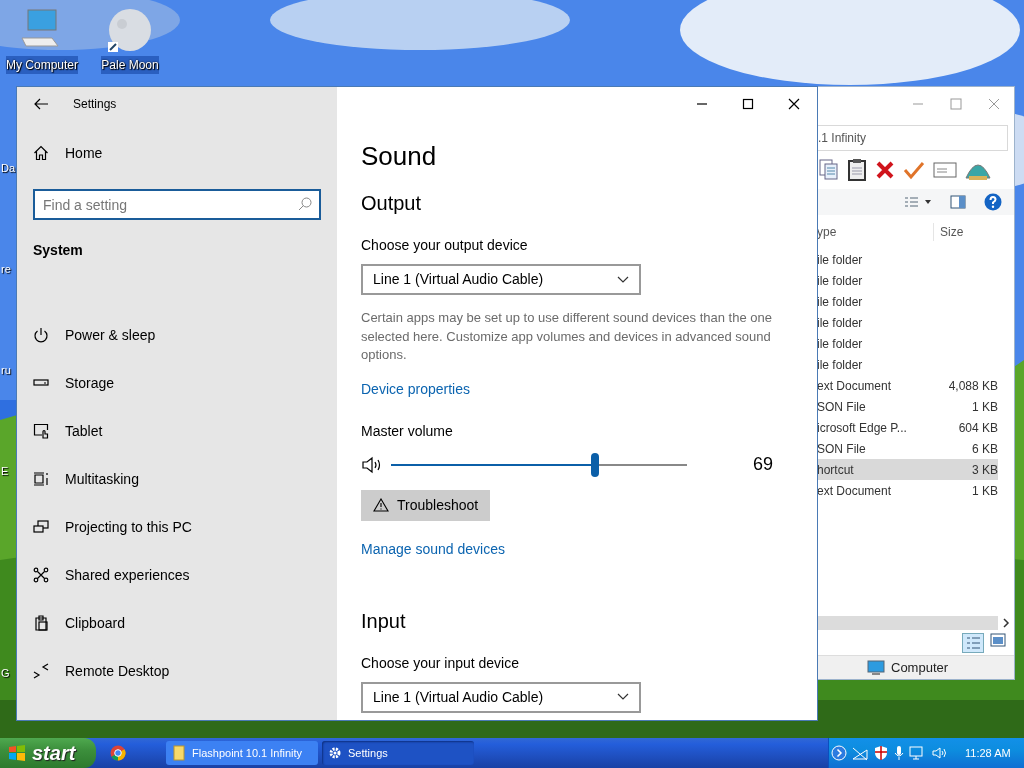 Image resolution: width=1024 pixels, height=768 pixels. What do you see at coordinates (177, 153) in the screenshot?
I see `nav-item: Home` at bounding box center [177, 153].